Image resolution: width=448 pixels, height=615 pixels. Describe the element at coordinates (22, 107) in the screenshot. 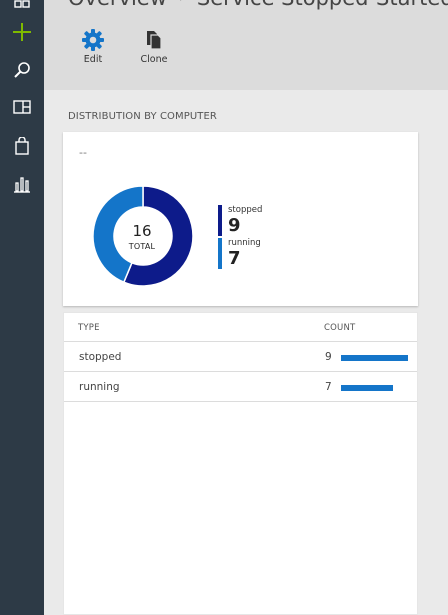

I see `panel-icon` at that location.